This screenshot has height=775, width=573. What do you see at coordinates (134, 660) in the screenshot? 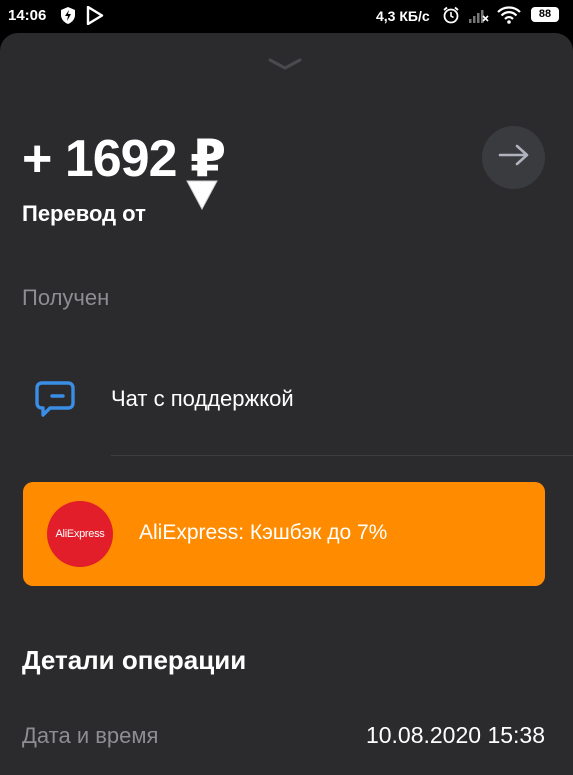
I see `details-section-title: Детали операции` at bounding box center [134, 660].